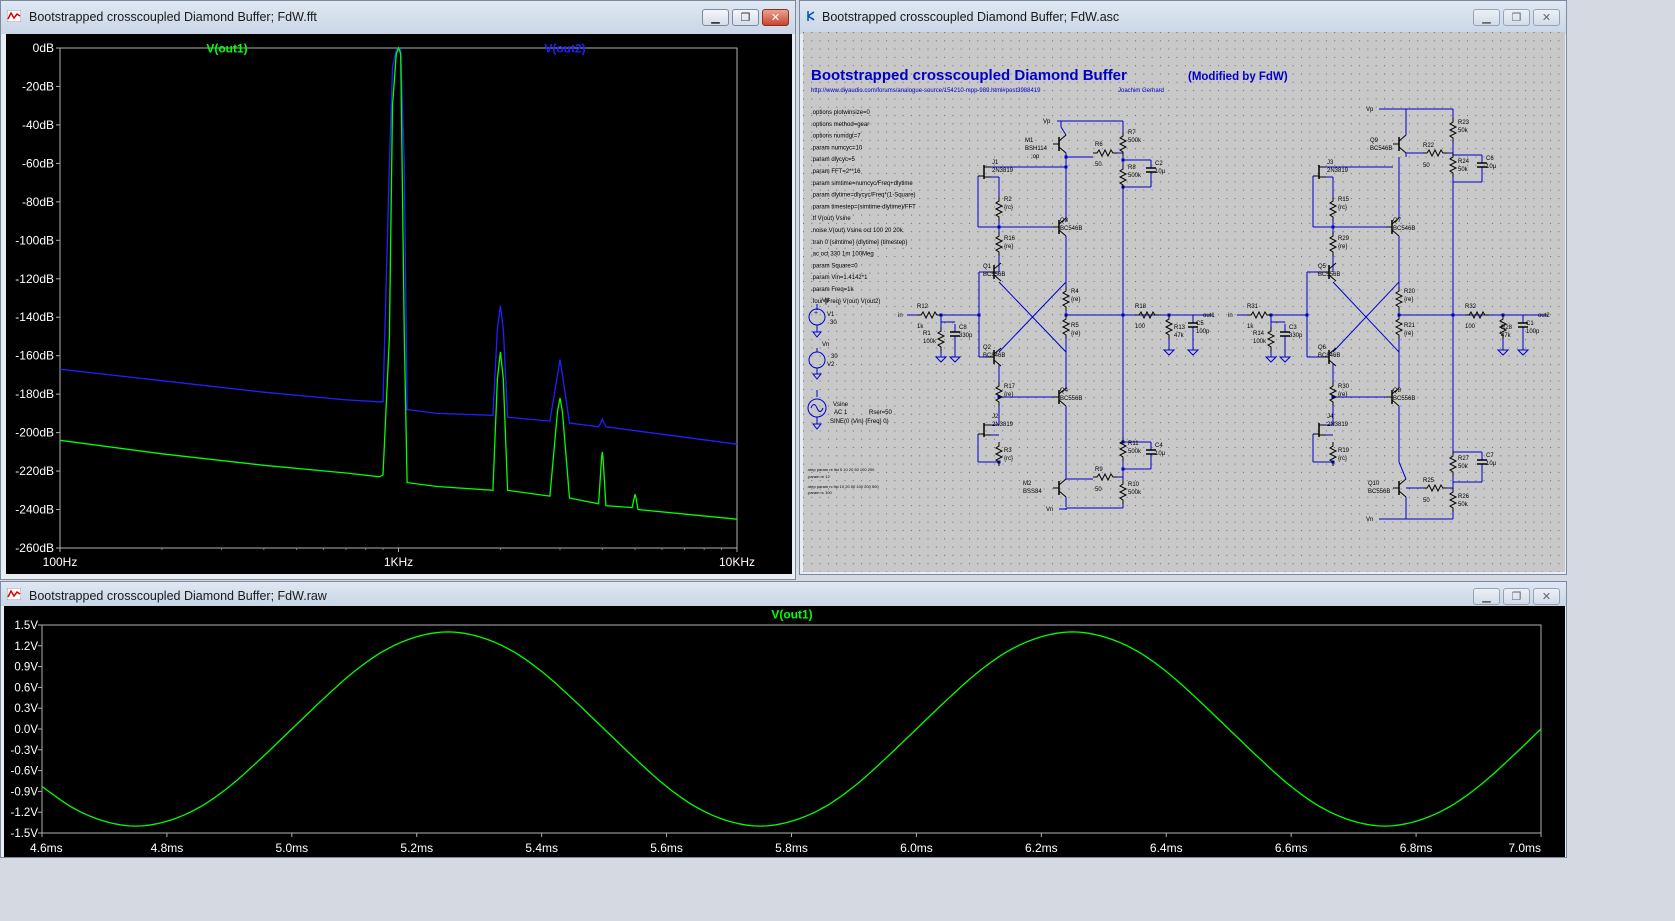  What do you see at coordinates (25, 792) in the screenshot?
I see `transient-y-tick-label: -0.9V` at bounding box center [25, 792].